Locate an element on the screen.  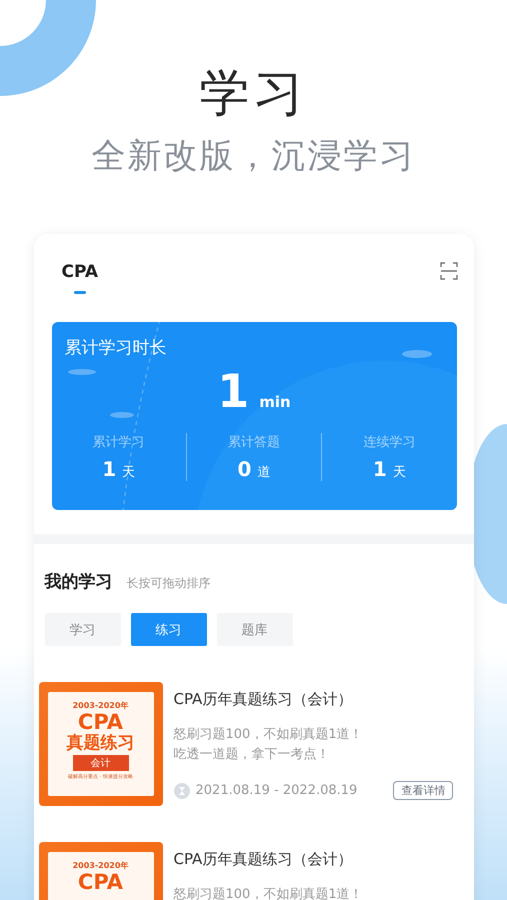
panel-title: 累计学习时长 is located at coordinates (115, 348).